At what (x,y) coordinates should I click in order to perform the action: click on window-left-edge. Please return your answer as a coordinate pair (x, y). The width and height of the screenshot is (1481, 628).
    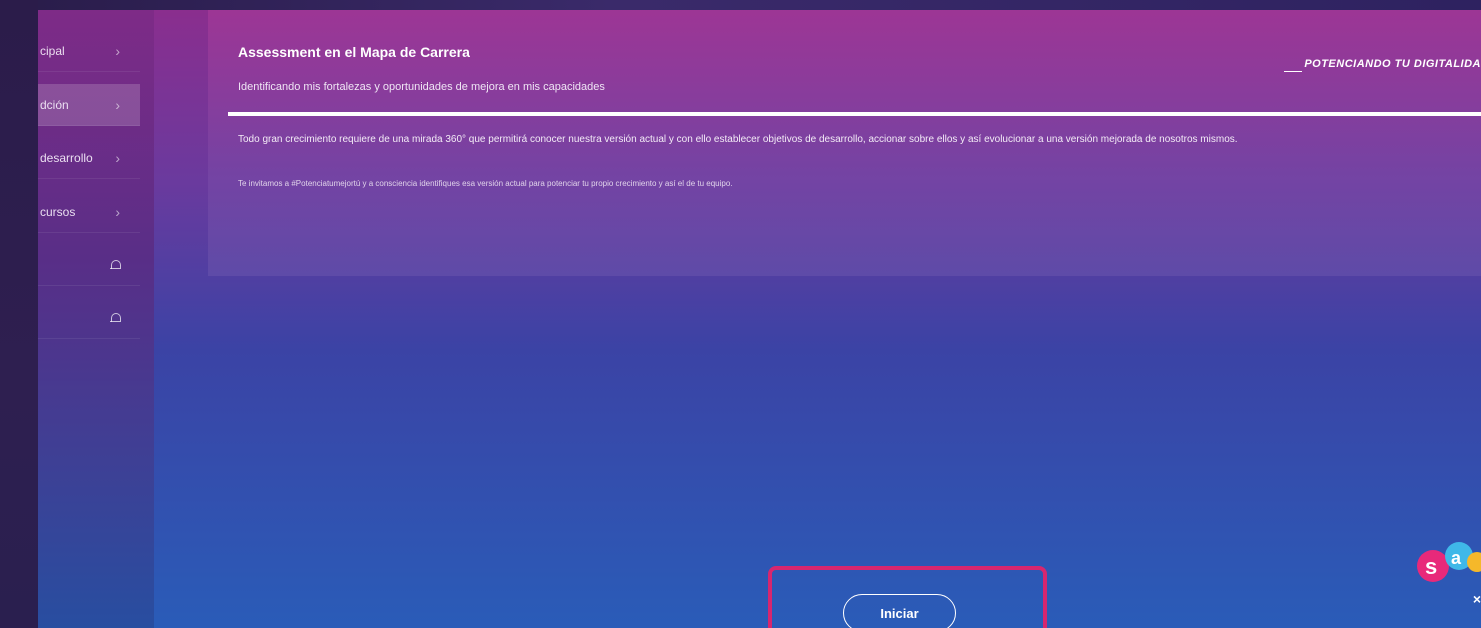
    Looking at the image, I should click on (19, 314).